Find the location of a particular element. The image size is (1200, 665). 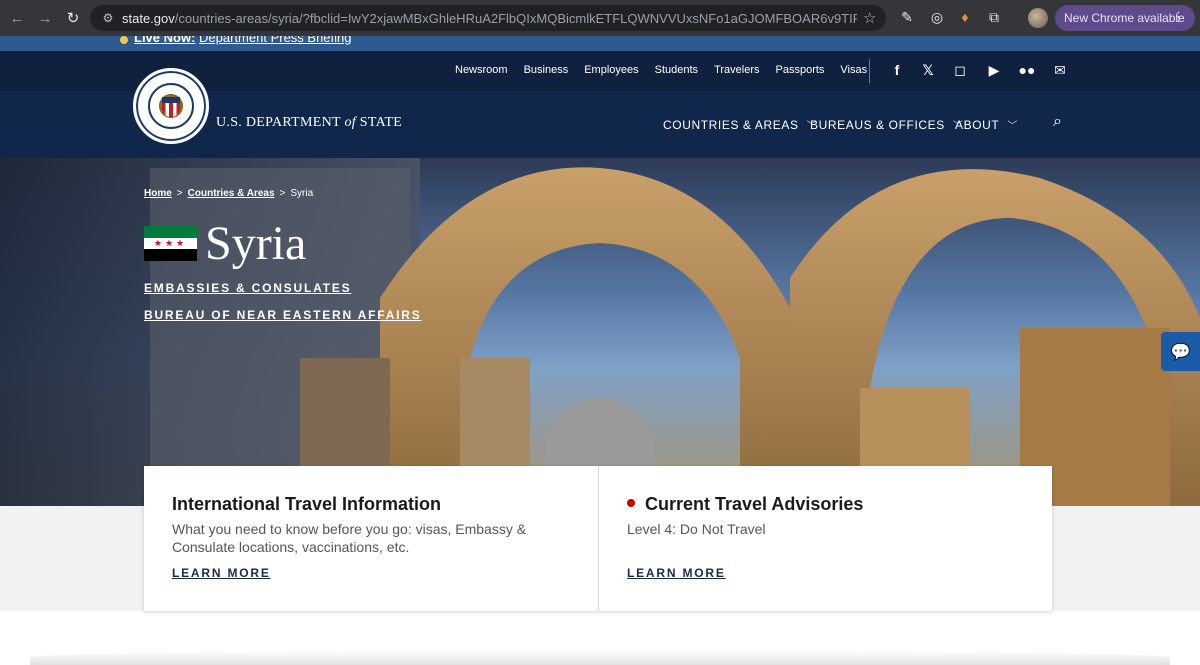

back-icon: ← is located at coordinates (17, 18).